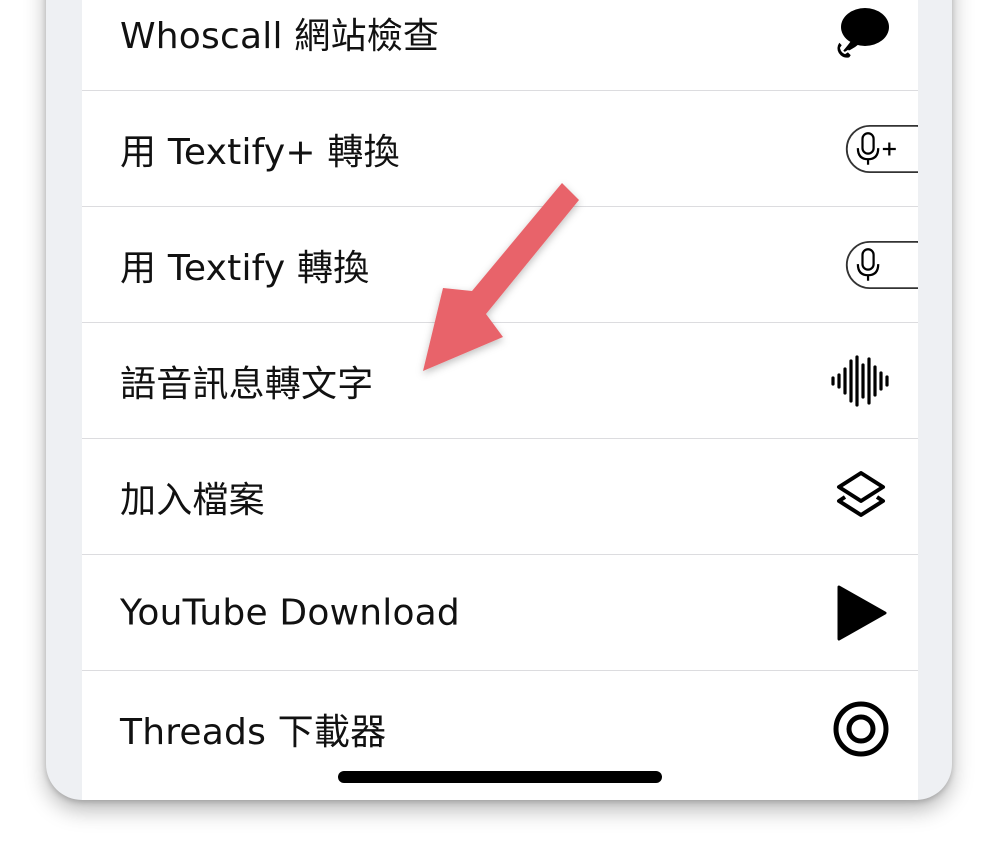  I want to click on microphone-icon, so click(881, 265).